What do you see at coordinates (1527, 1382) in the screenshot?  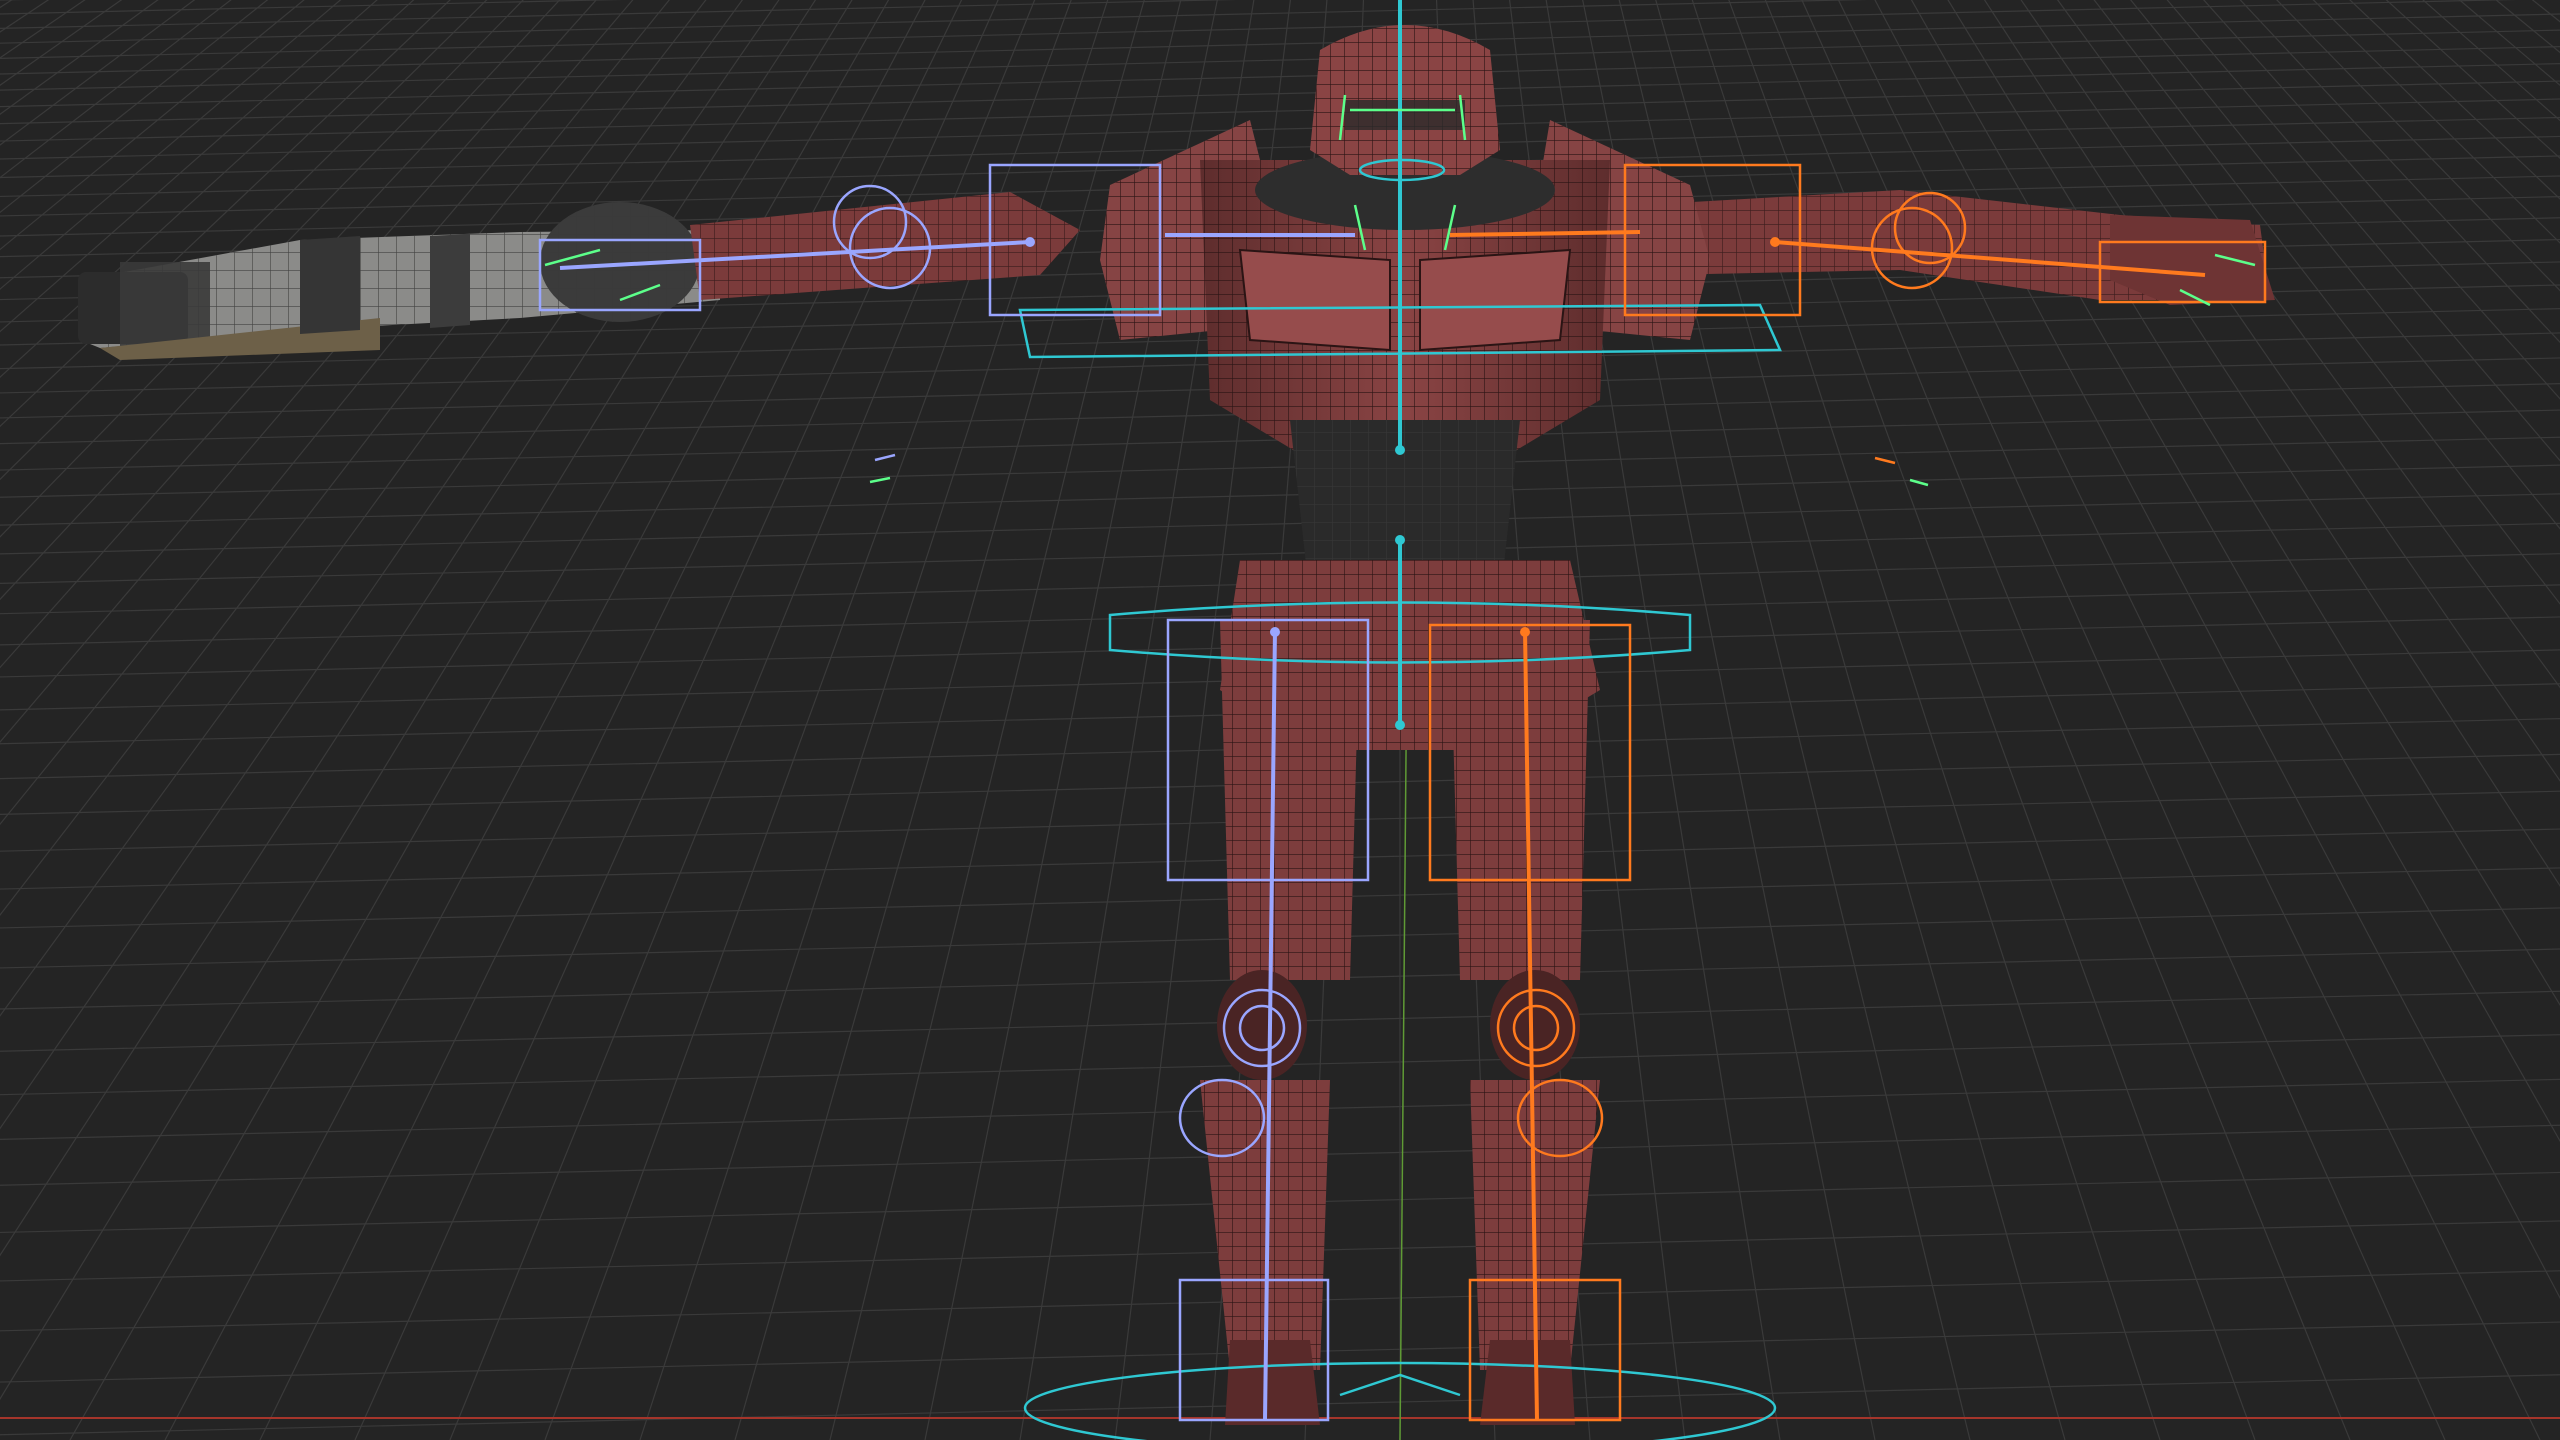 I see `right-foot-mesh` at bounding box center [1527, 1382].